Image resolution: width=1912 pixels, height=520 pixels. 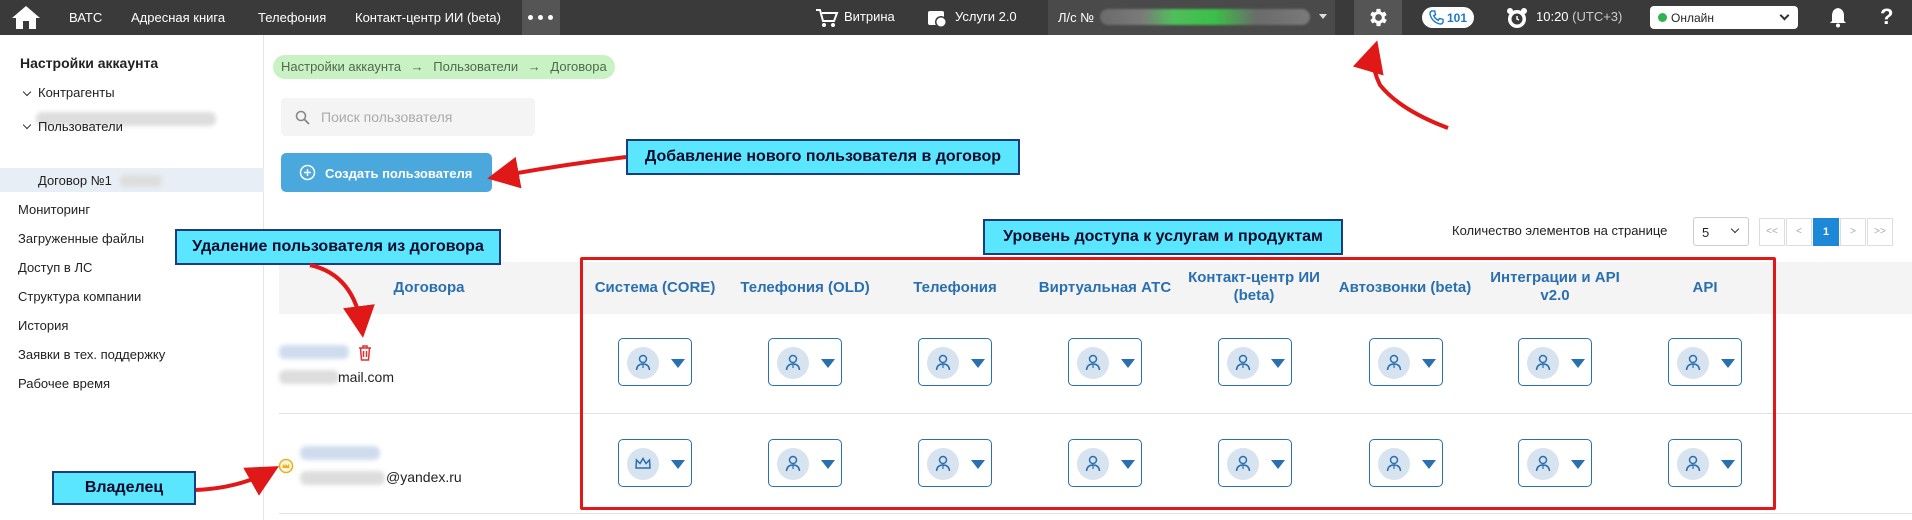 I want to click on arrow-owner, so click(x=237, y=481).